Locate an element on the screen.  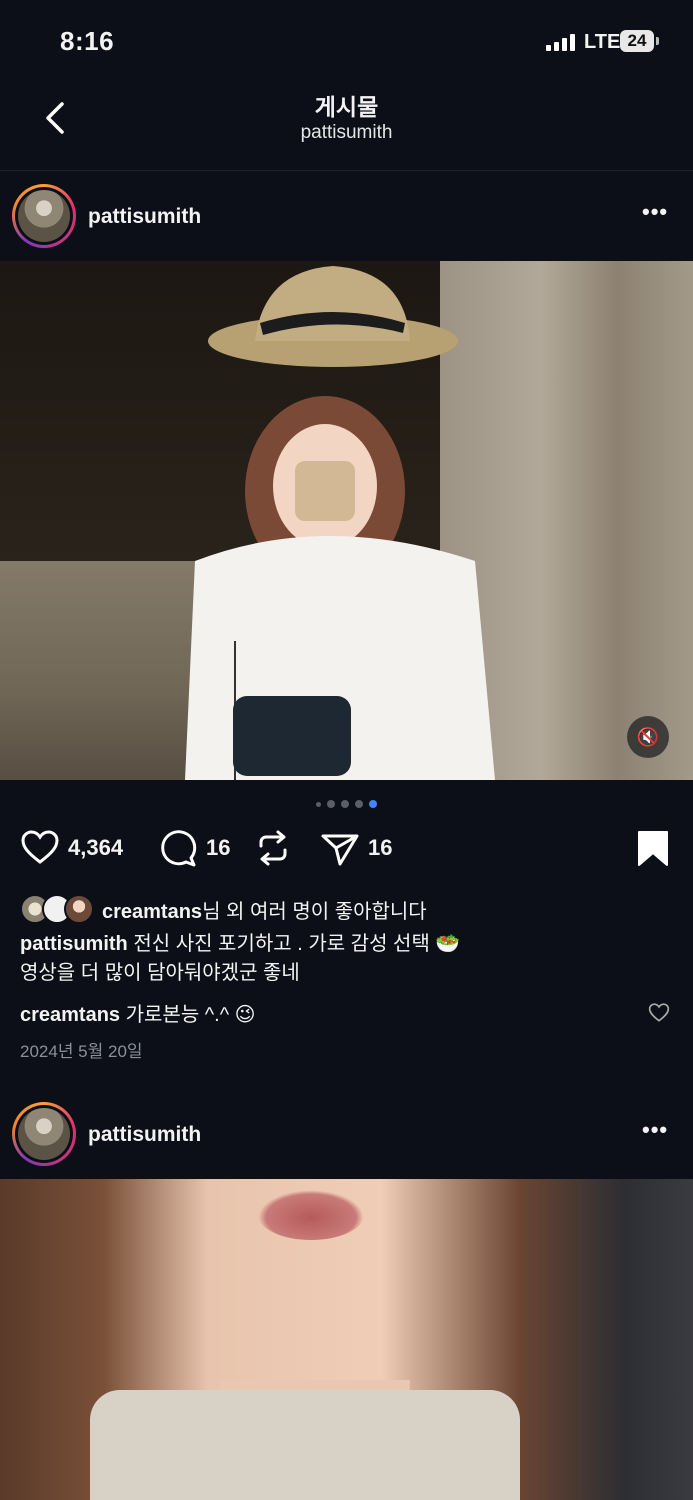
battery-icon: 24 is located at coordinates (637, 41).